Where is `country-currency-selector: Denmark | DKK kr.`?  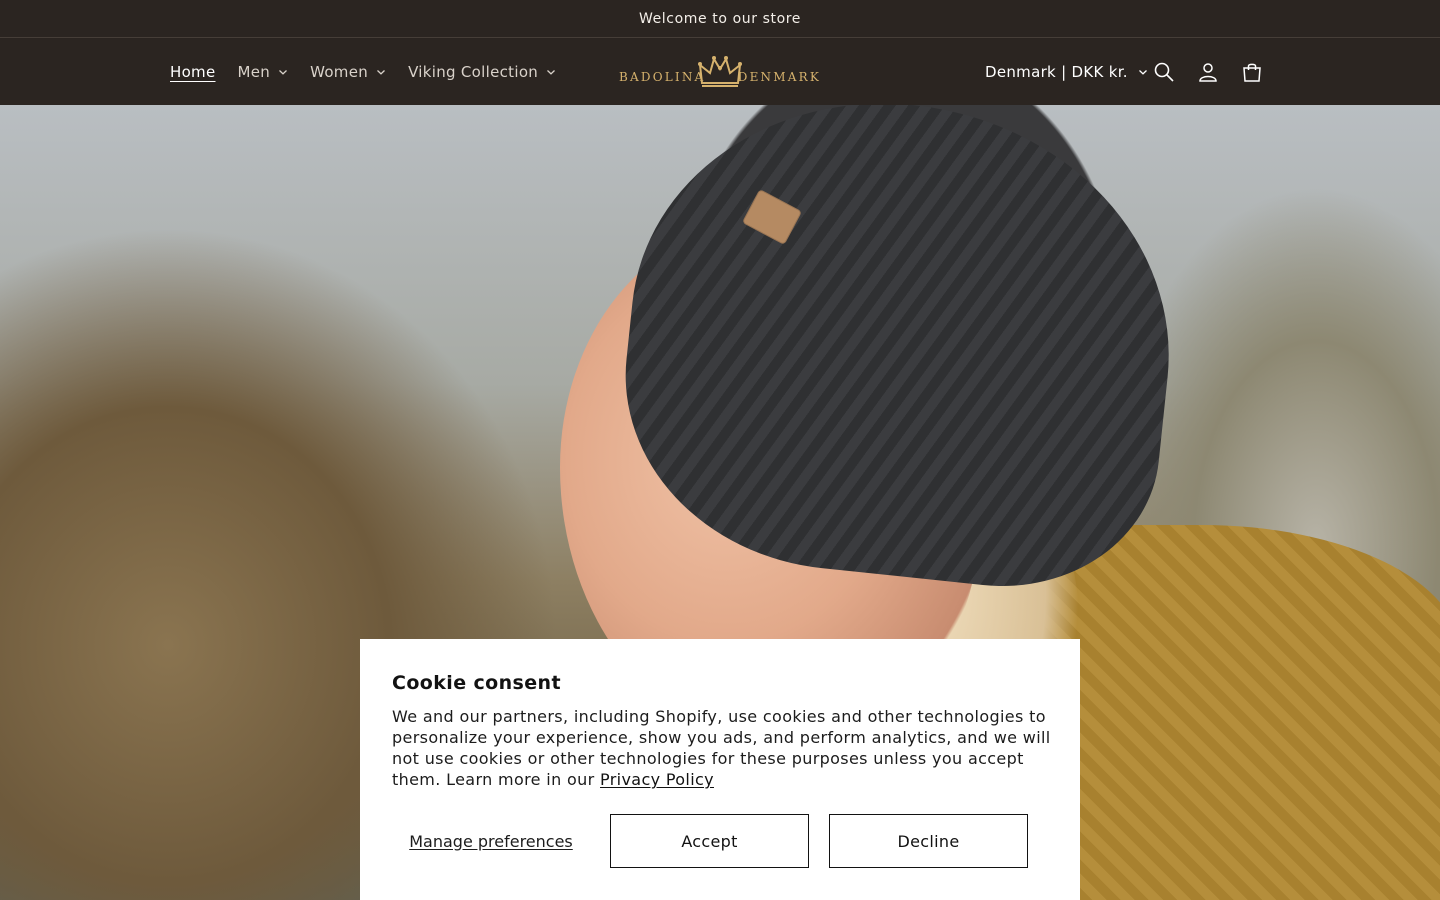
country-currency-selector: Denmark | DKK kr. is located at coordinates (1066, 72).